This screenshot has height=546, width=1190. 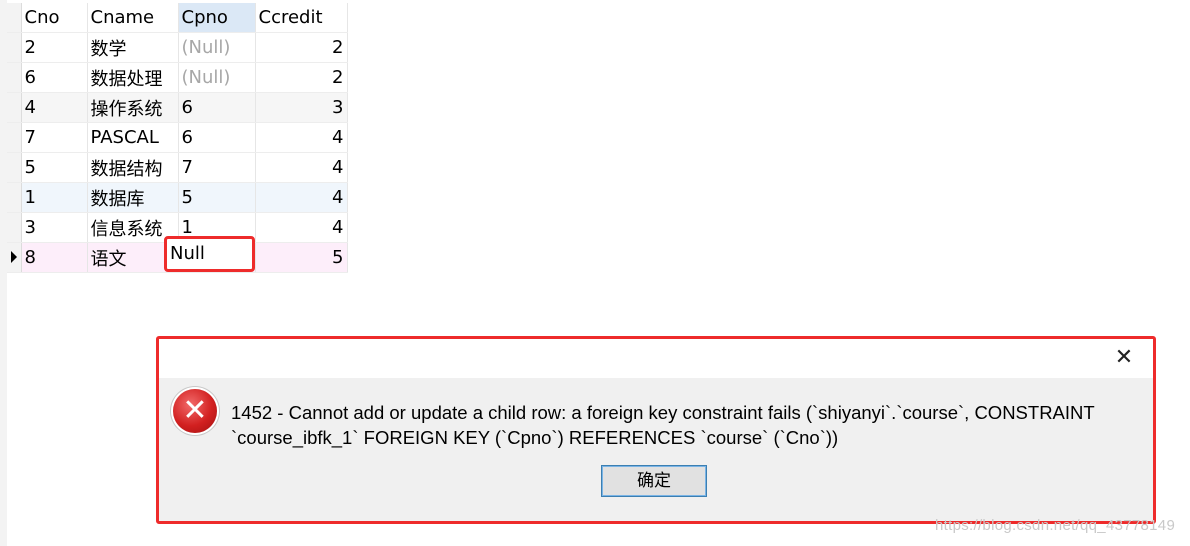 I want to click on grid-left-gutter, so click(x=3, y=273).